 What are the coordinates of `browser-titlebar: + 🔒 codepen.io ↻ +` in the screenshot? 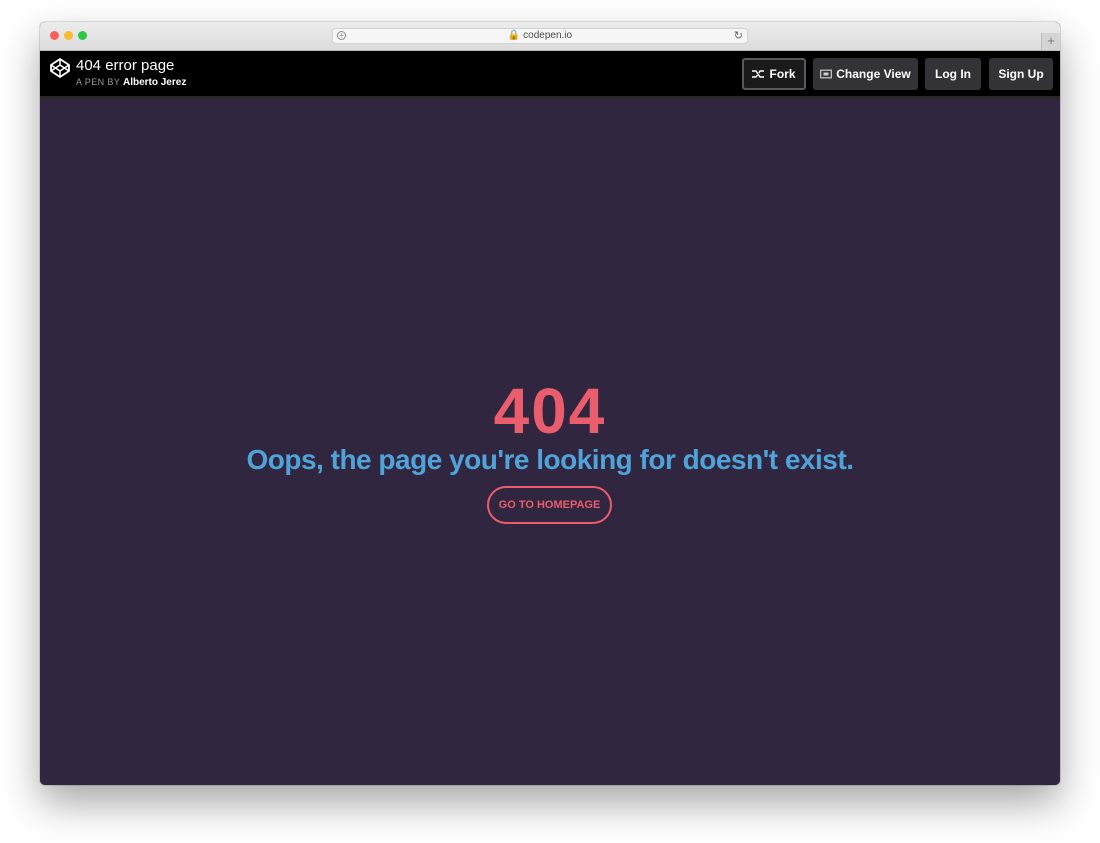 It's located at (550, 36).